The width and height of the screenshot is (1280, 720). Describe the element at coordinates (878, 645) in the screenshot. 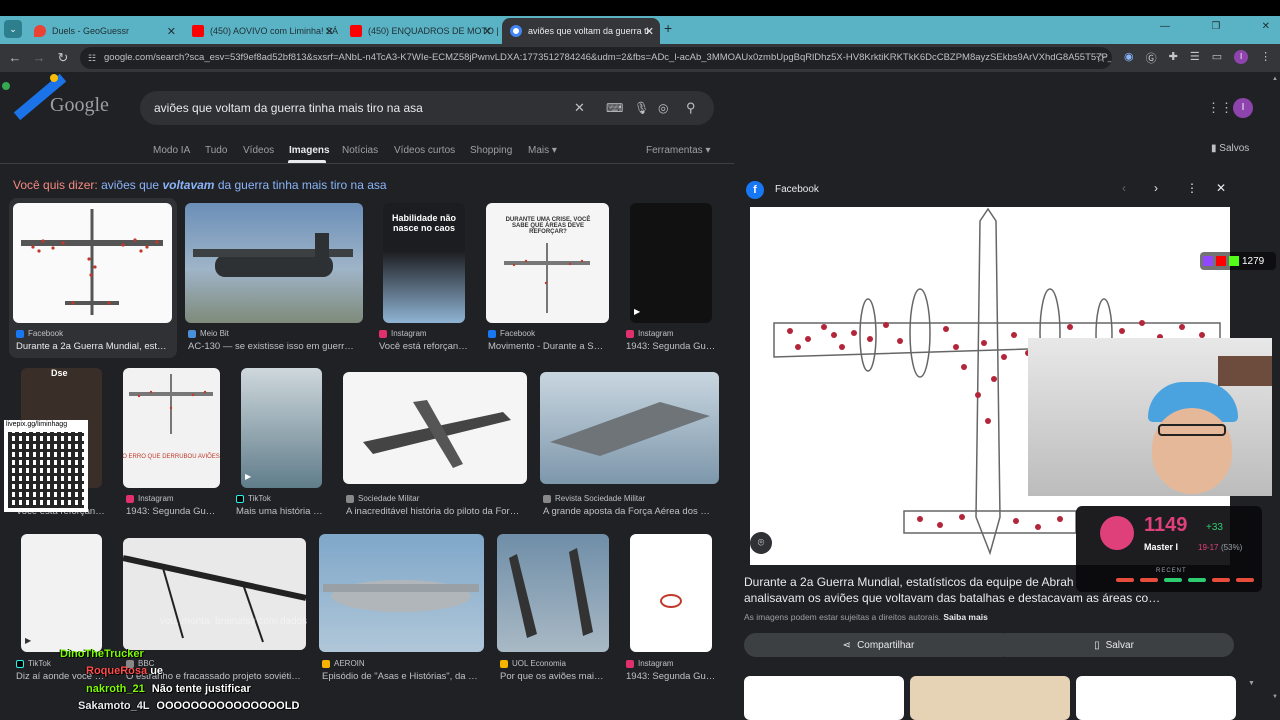

I see `share-button: ⋖ Compartilhar` at that location.